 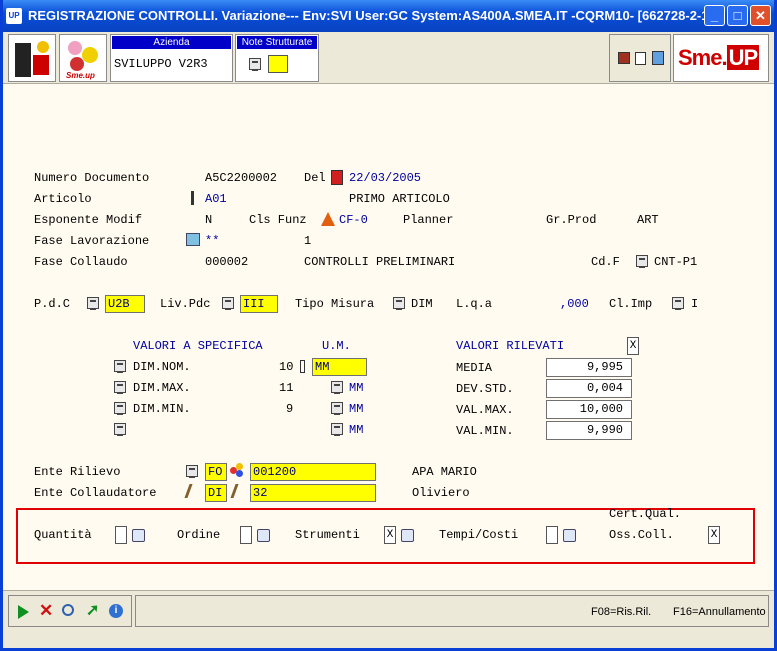 I want to click on tipo-misura-value: DIM, so click(x=422, y=304).